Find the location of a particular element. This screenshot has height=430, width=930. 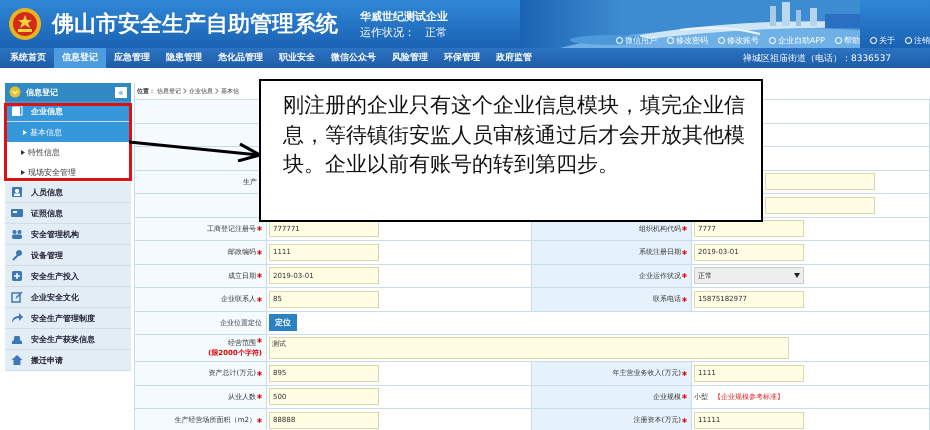

share-icon is located at coordinates (17, 318).